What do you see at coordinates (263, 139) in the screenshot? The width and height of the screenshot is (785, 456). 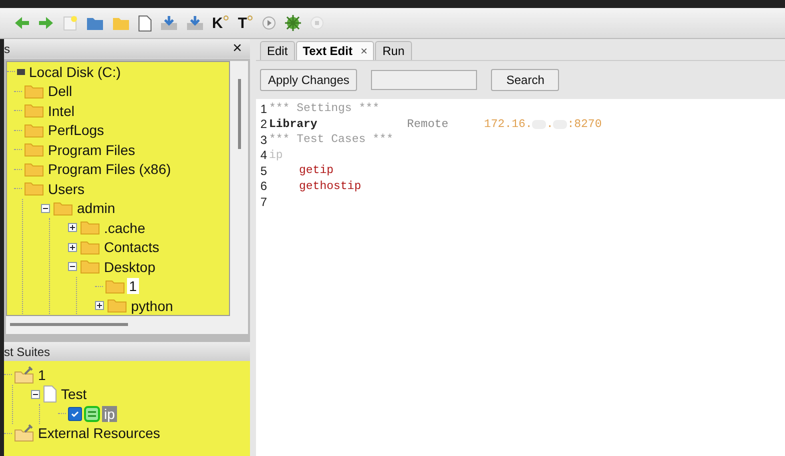 I see `line-number: 3` at bounding box center [263, 139].